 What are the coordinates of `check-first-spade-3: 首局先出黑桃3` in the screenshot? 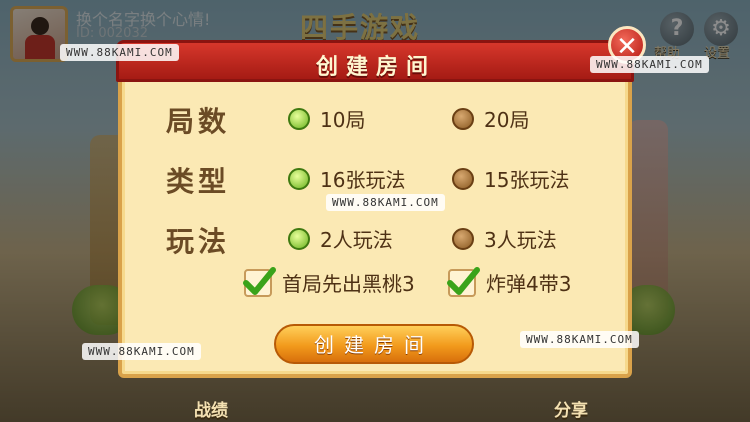 It's located at (329, 281).